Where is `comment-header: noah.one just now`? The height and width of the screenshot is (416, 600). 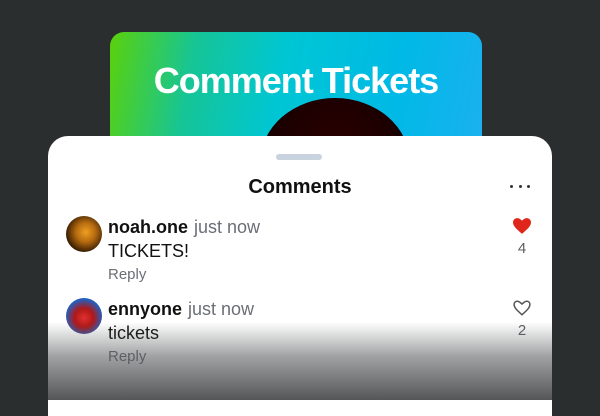 comment-header: noah.one just now is located at coordinates (184, 227).